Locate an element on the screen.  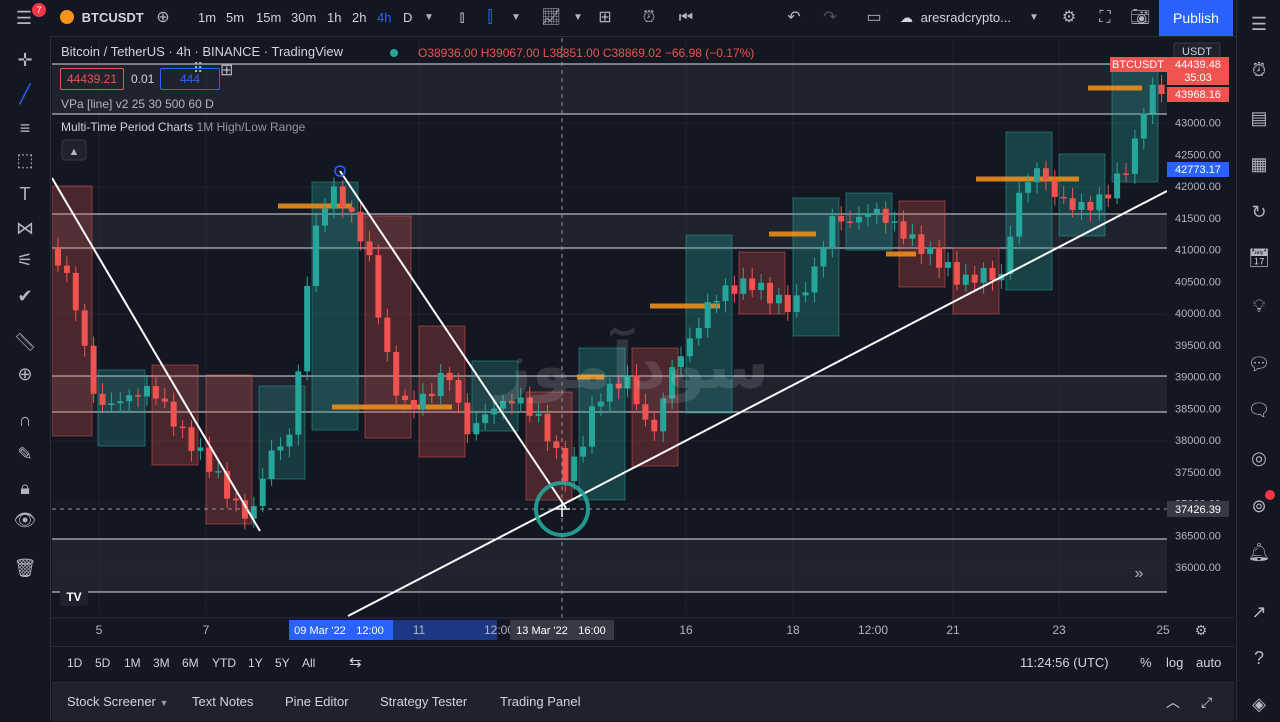
range-6m: 6M is located at coordinates (190, 663).